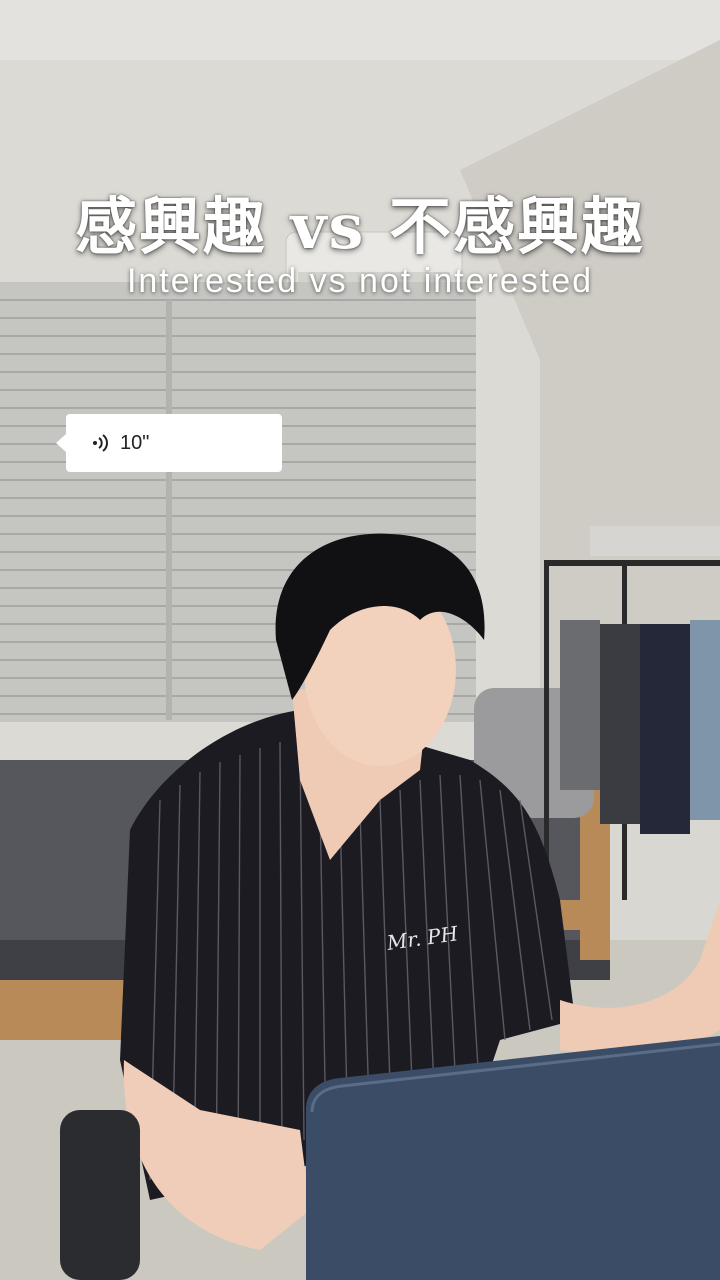  I want to click on video-title-overlay: 感興趣 vs 不感興趣, so click(360, 226).